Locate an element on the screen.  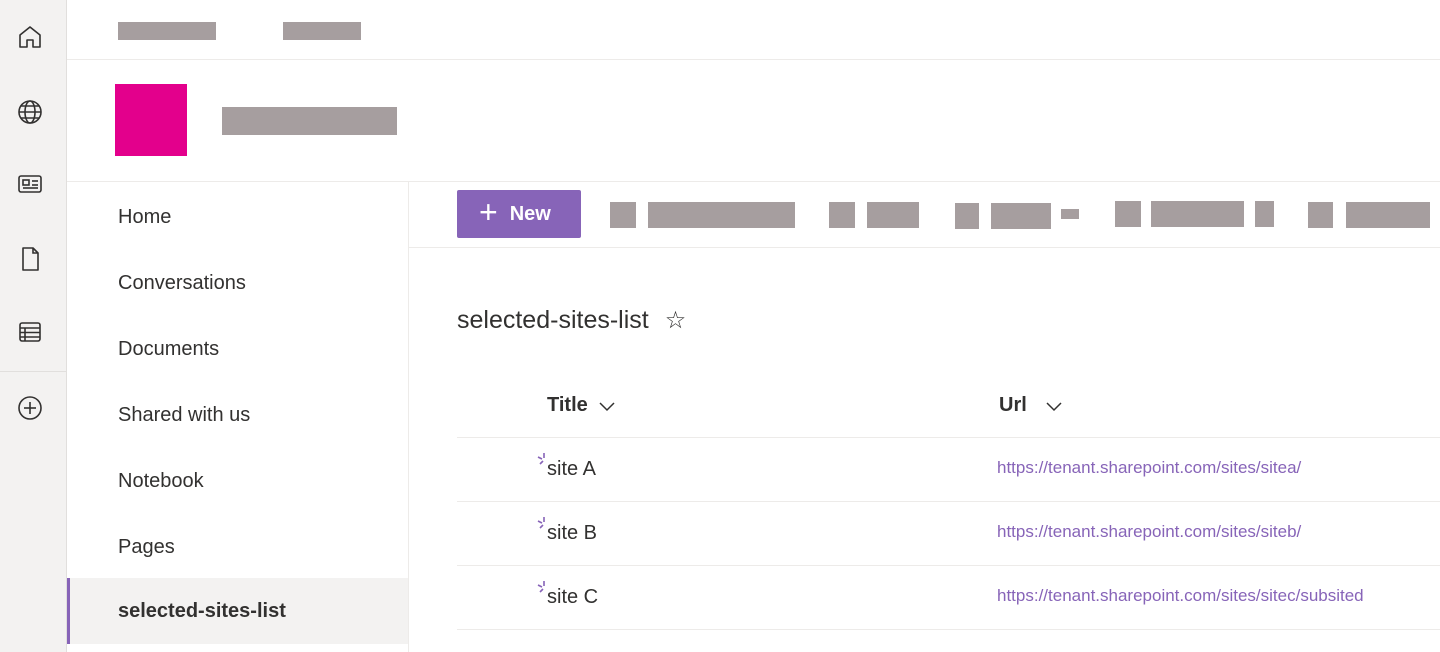
column-header-label: Title is located at coordinates (567, 405).